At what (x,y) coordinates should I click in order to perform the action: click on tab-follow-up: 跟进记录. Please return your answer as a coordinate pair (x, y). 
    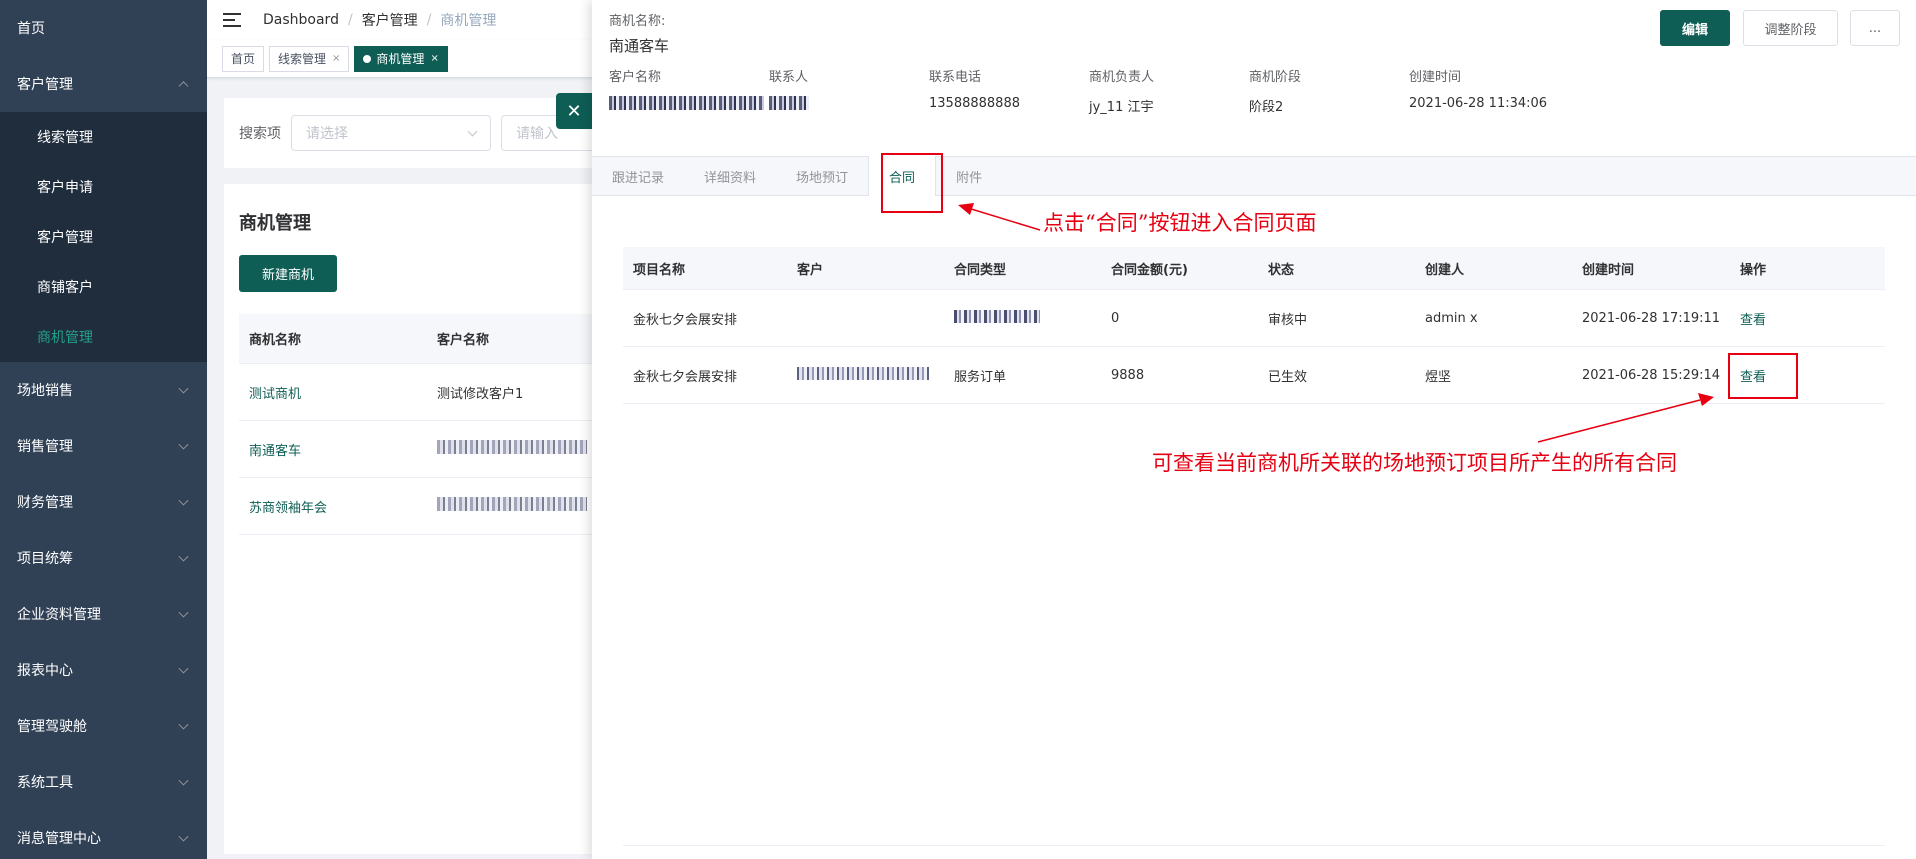
    Looking at the image, I should click on (638, 176).